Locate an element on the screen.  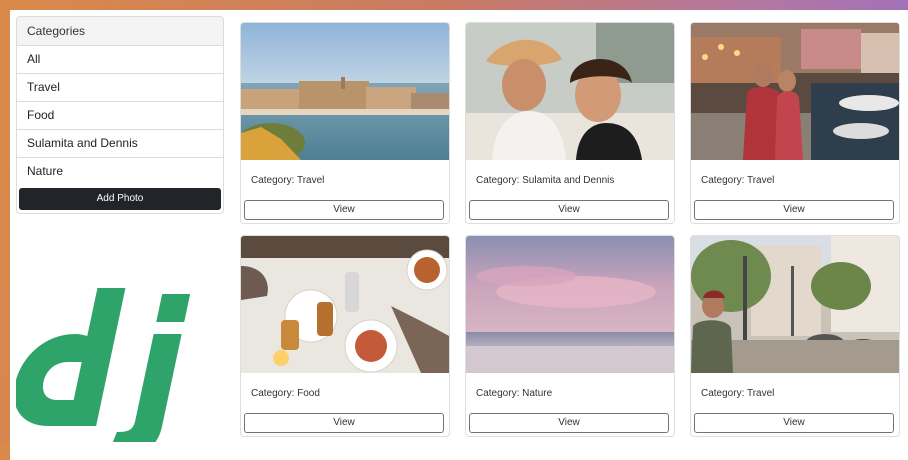
django-logo-icon is located at coordinates (103, 365).